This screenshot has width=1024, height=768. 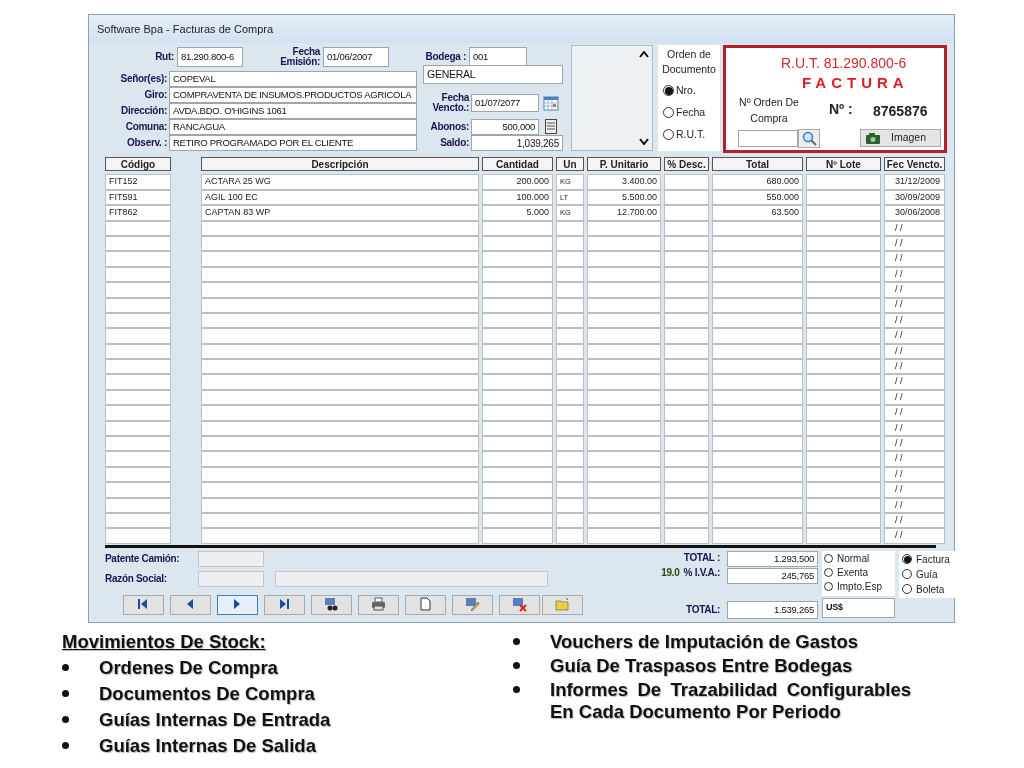 I want to click on field-label: Nº Orden De Compra, so click(x=769, y=110).